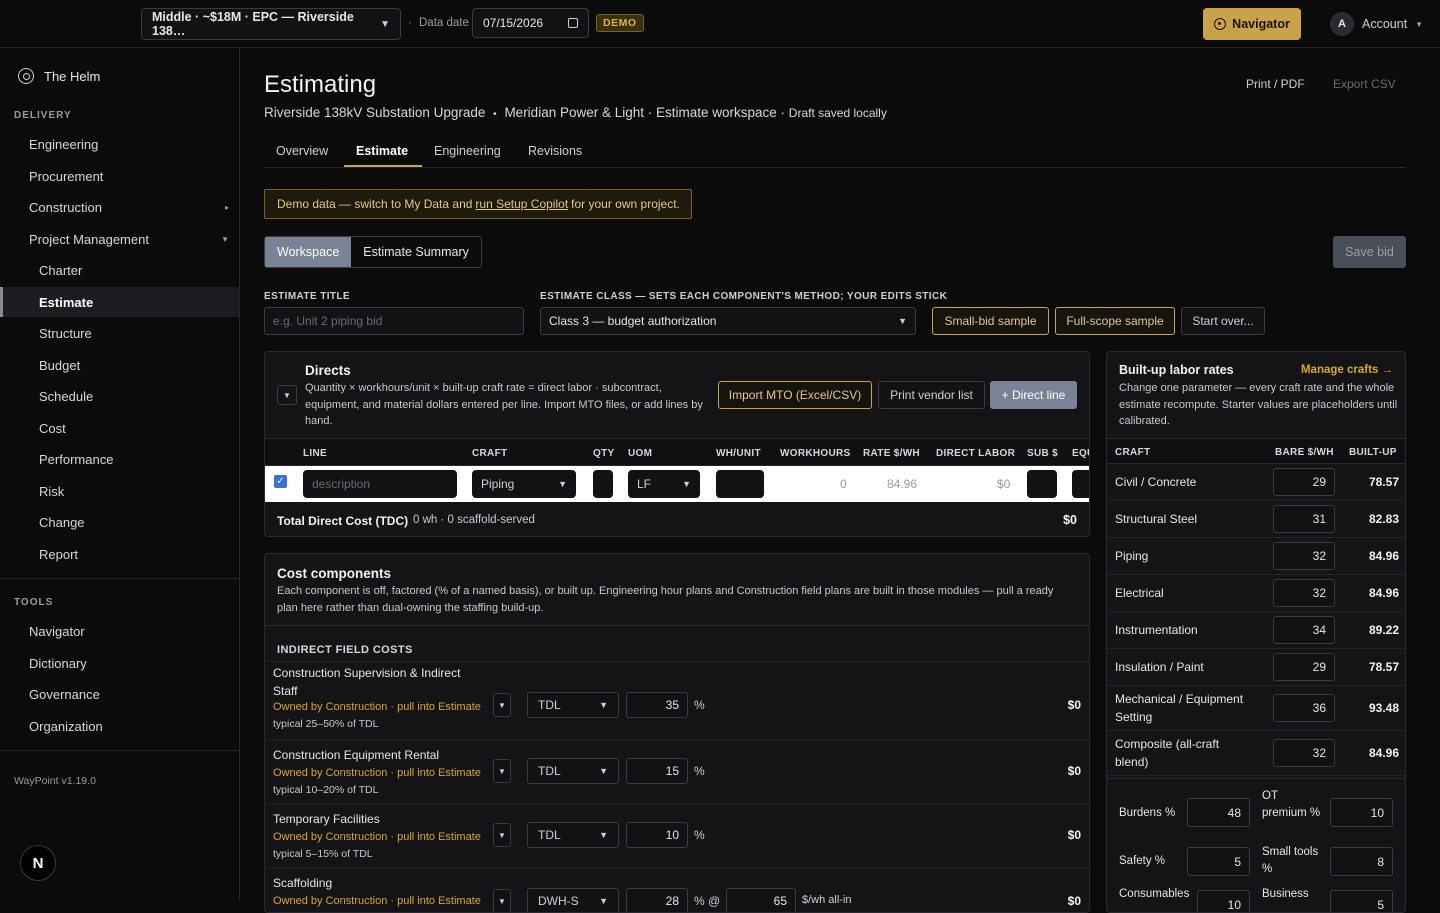 The image size is (1440, 913). I want to click on sidebar-item-report: Report, so click(119, 554).